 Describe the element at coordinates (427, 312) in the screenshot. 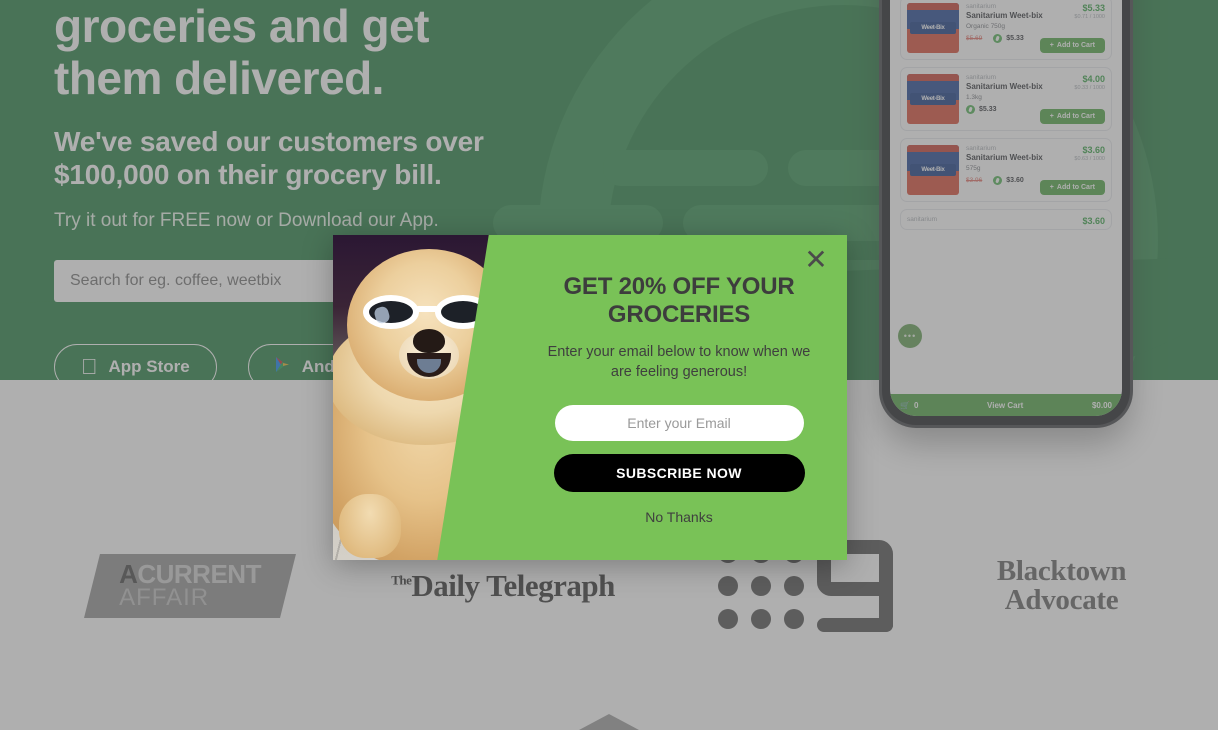

I see `sunglasses-icon` at that location.